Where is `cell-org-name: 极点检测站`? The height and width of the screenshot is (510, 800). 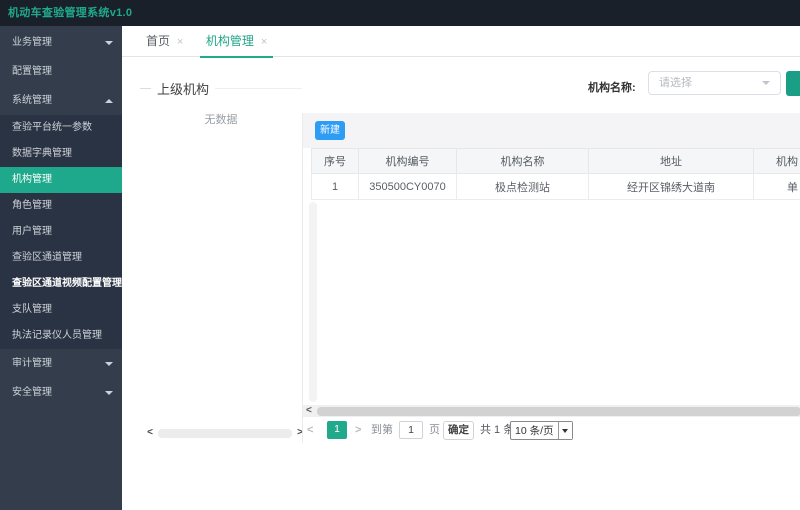 cell-org-name: 极点检测站 is located at coordinates (522, 186).